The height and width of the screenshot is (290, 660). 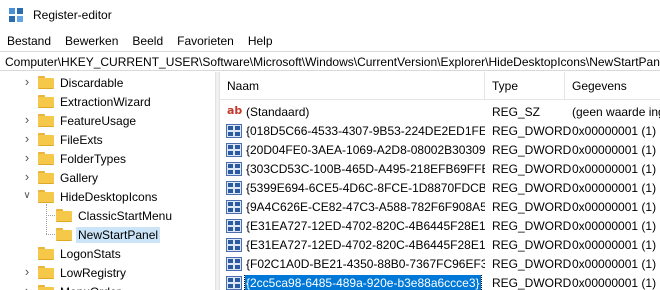 What do you see at coordinates (27, 196) in the screenshot?
I see `chevron-down-icon: ∨` at bounding box center [27, 196].